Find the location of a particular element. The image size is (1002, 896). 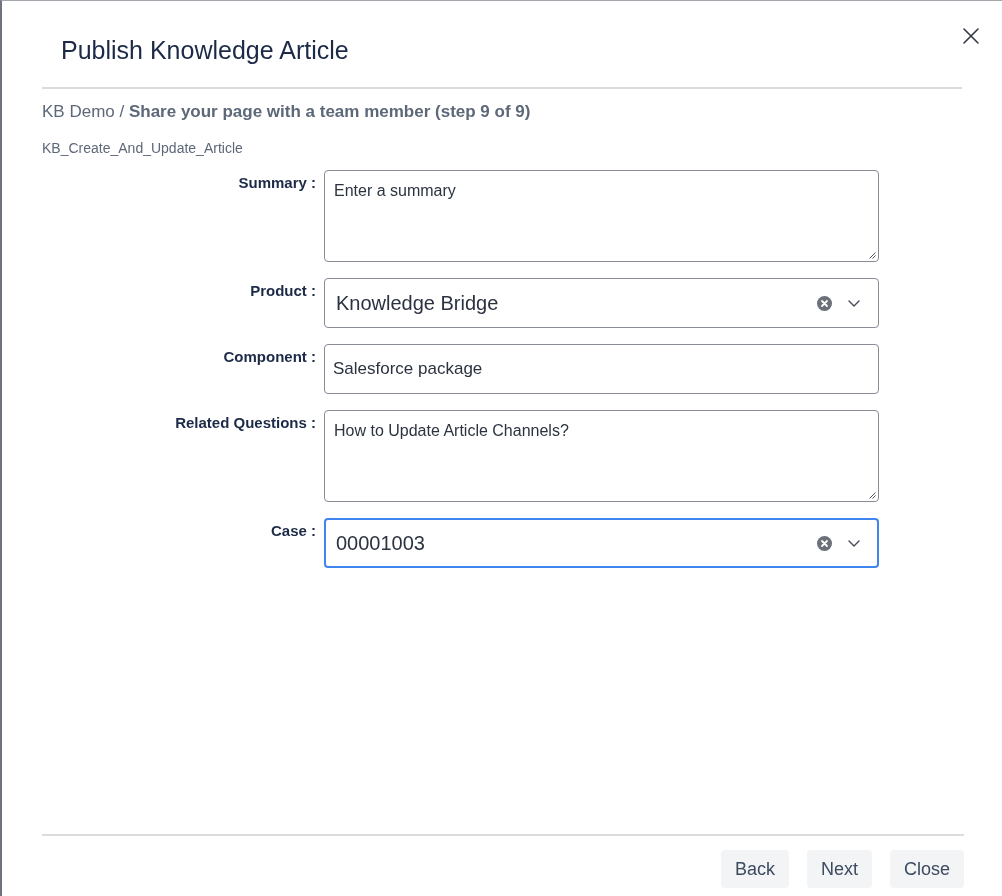

field-label: Related Questions : is located at coordinates (245, 423).